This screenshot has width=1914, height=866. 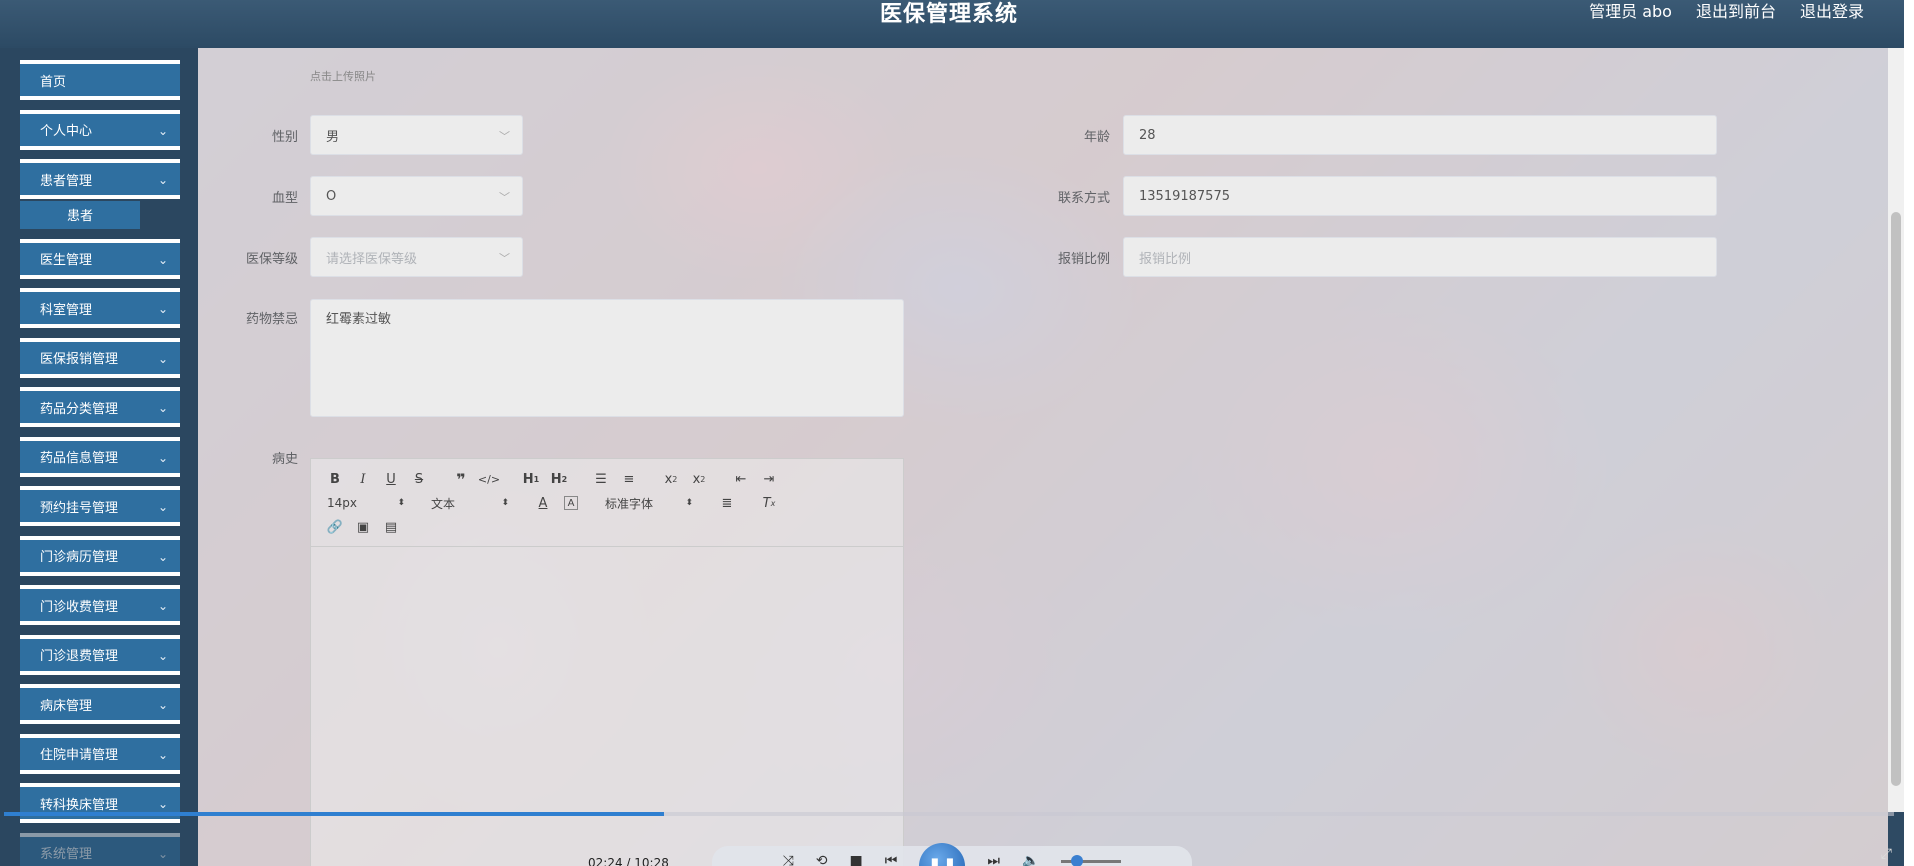 I want to click on underline-icon: U, so click(x=391, y=479).